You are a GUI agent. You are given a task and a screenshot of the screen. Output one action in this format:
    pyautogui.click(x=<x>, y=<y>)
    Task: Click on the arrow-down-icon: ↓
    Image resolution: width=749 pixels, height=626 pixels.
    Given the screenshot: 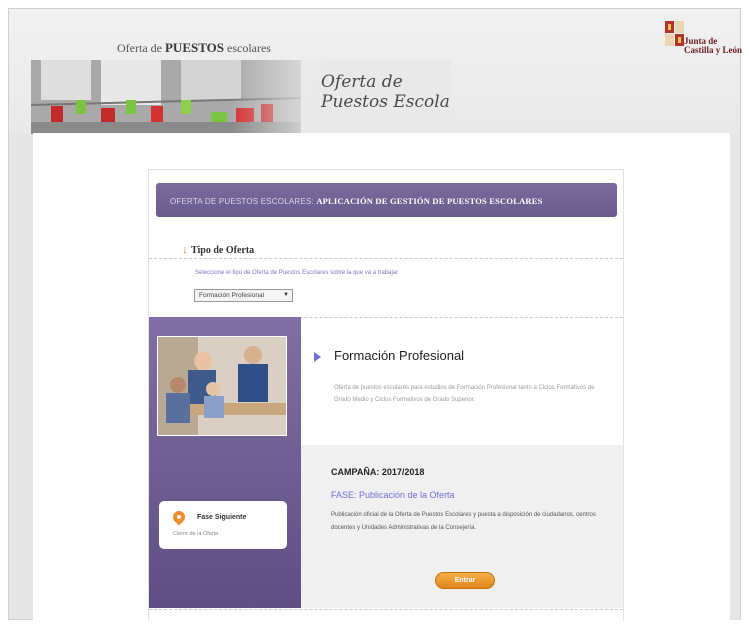 What is the action you would take?
    pyautogui.click(x=185, y=249)
    